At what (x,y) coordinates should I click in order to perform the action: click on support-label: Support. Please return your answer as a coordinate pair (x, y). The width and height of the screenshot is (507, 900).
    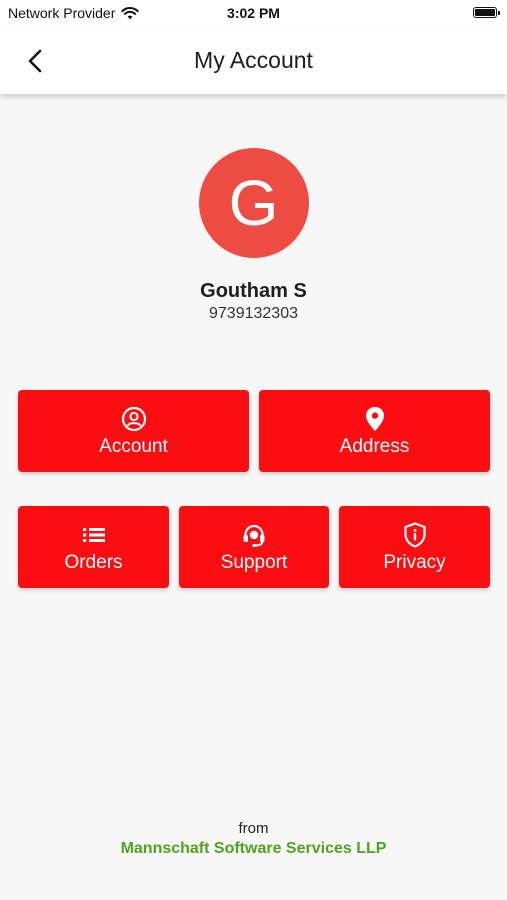
    Looking at the image, I should click on (254, 562).